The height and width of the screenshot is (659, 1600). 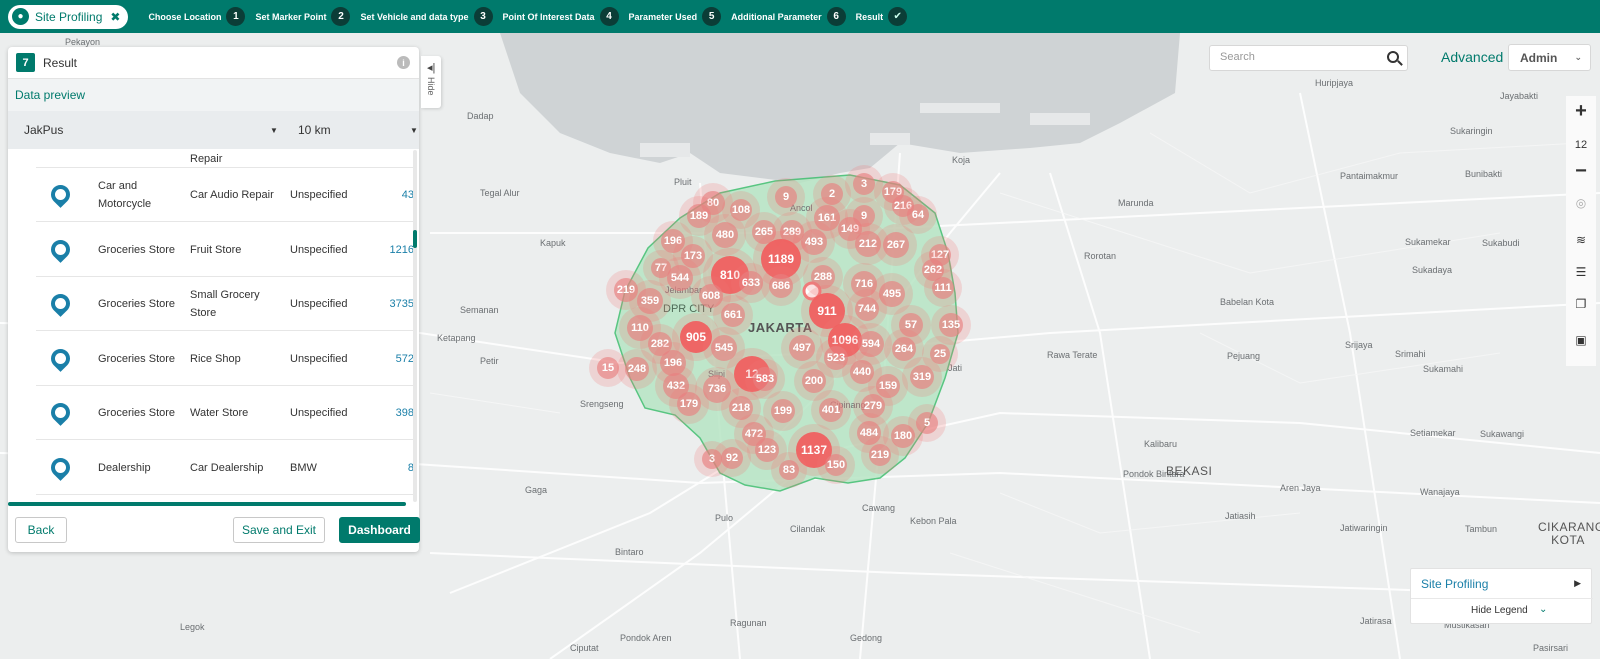 What do you see at coordinates (314, 130) in the screenshot?
I see `radius-value: 10 km` at bounding box center [314, 130].